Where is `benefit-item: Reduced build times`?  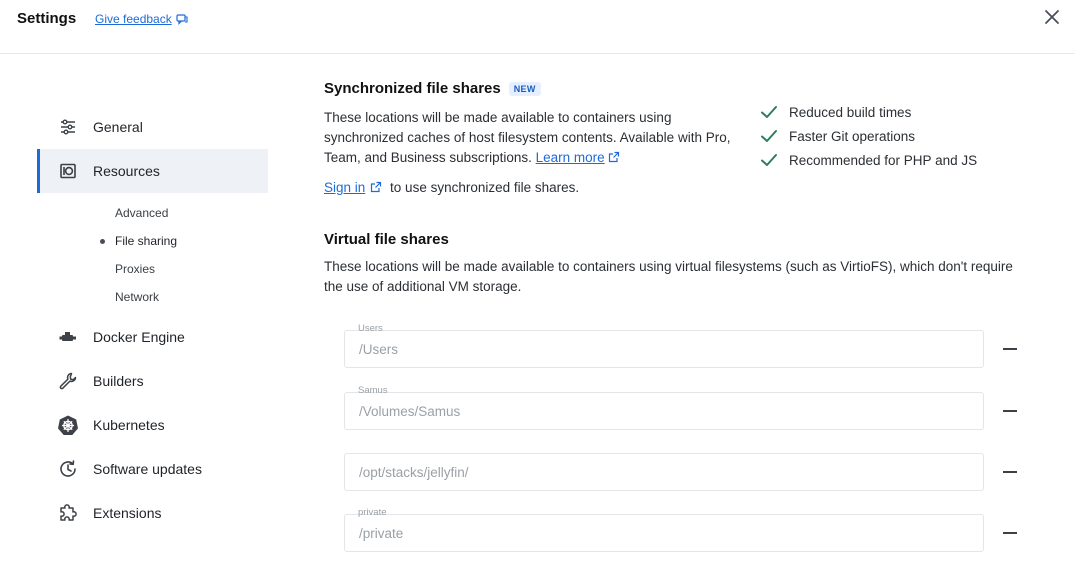 benefit-item: Reduced build times is located at coordinates (895, 112).